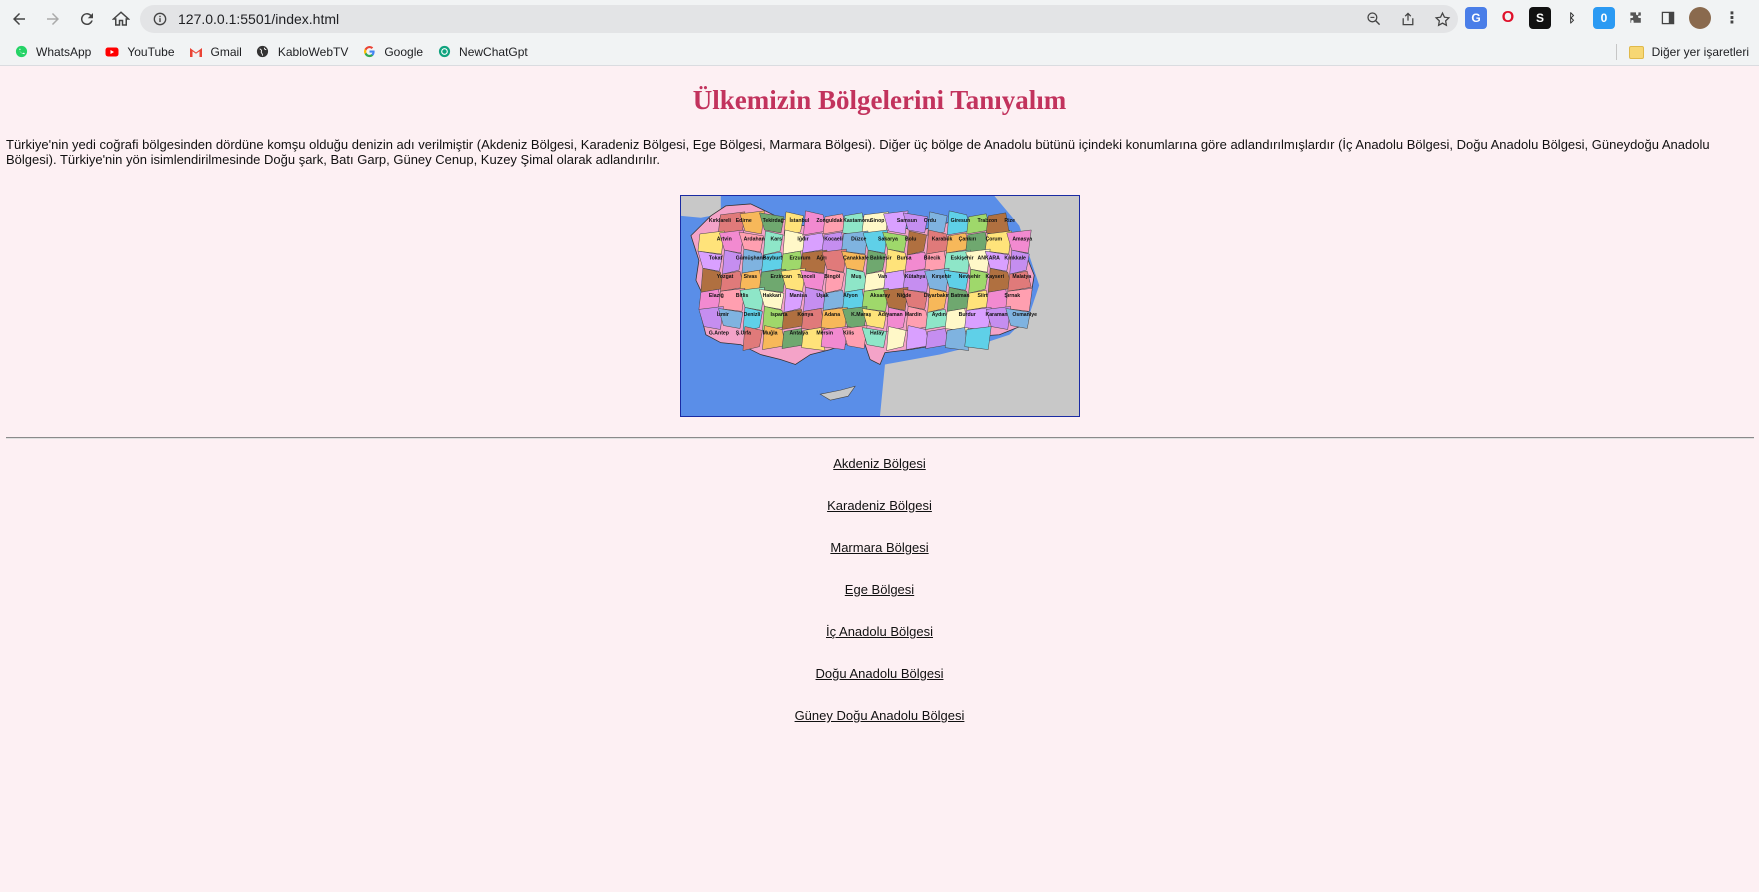 The image size is (1759, 892). I want to click on province-label: Afyon, so click(850, 296).